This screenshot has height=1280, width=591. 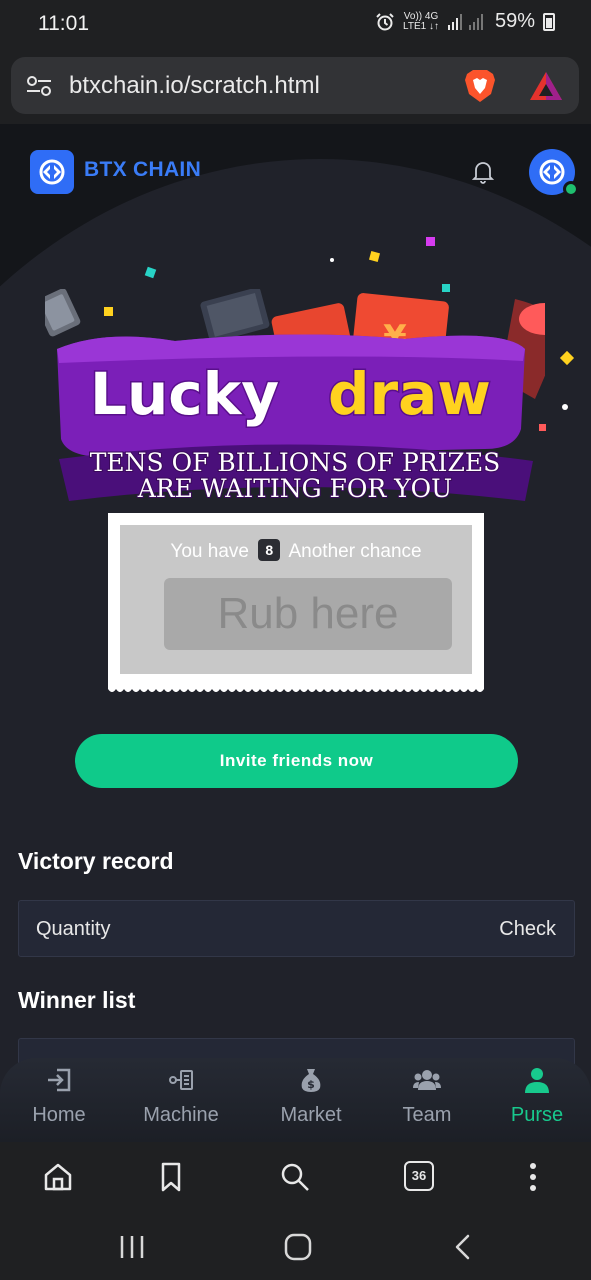 What do you see at coordinates (571, 189) in the screenshot?
I see `online-status-dot` at bounding box center [571, 189].